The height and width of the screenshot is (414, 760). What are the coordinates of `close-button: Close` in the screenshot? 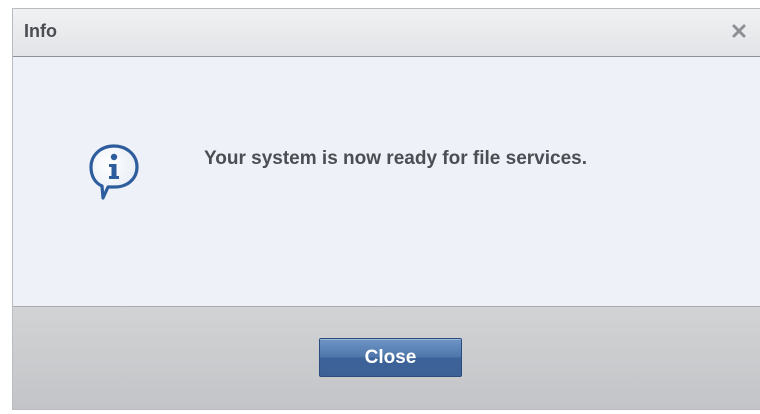 It's located at (390, 357).